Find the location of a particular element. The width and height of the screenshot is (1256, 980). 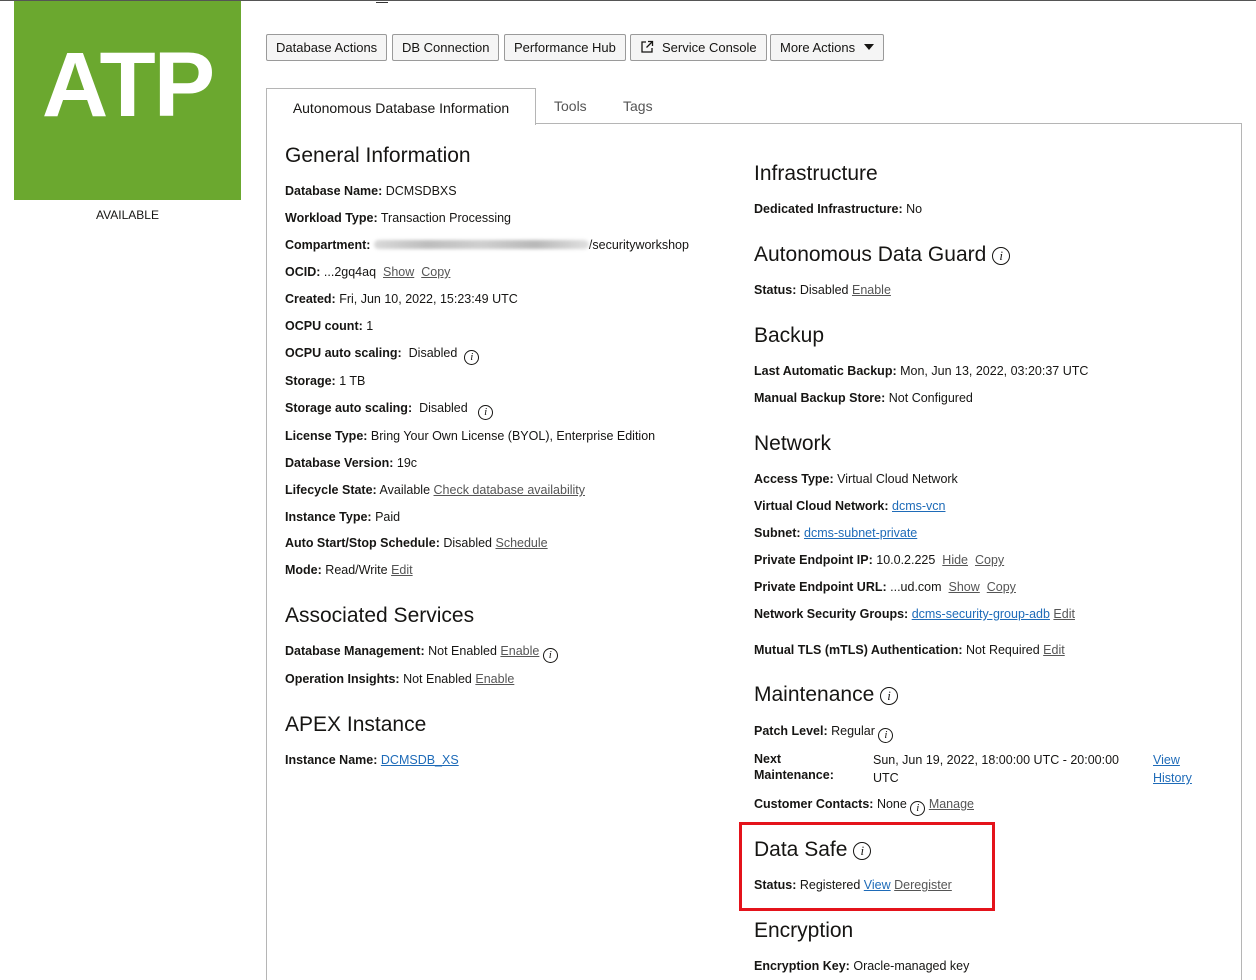

vcn-link: dcms-vcn is located at coordinates (918, 506).